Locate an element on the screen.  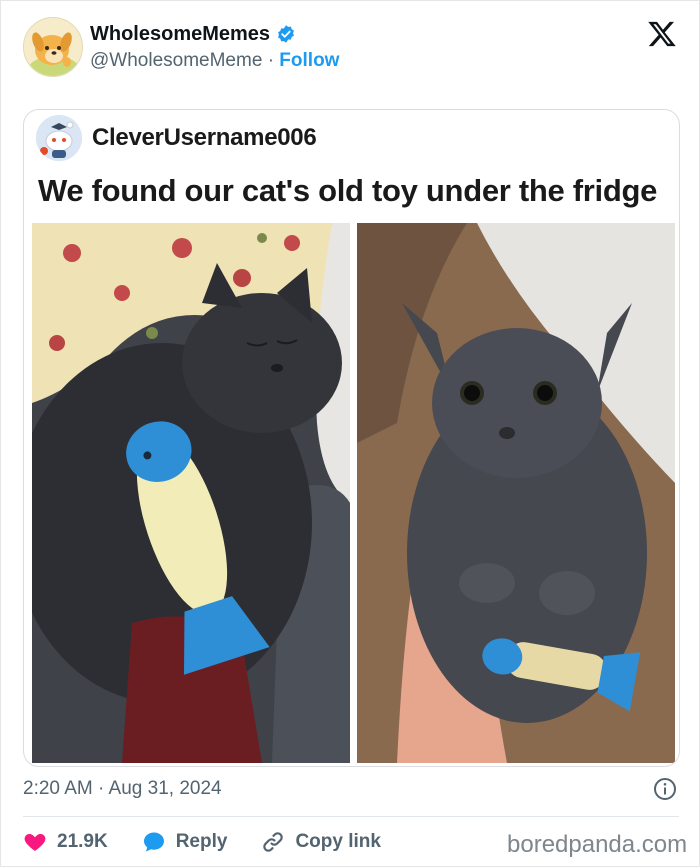
heart-icon is located at coordinates (35, 842).